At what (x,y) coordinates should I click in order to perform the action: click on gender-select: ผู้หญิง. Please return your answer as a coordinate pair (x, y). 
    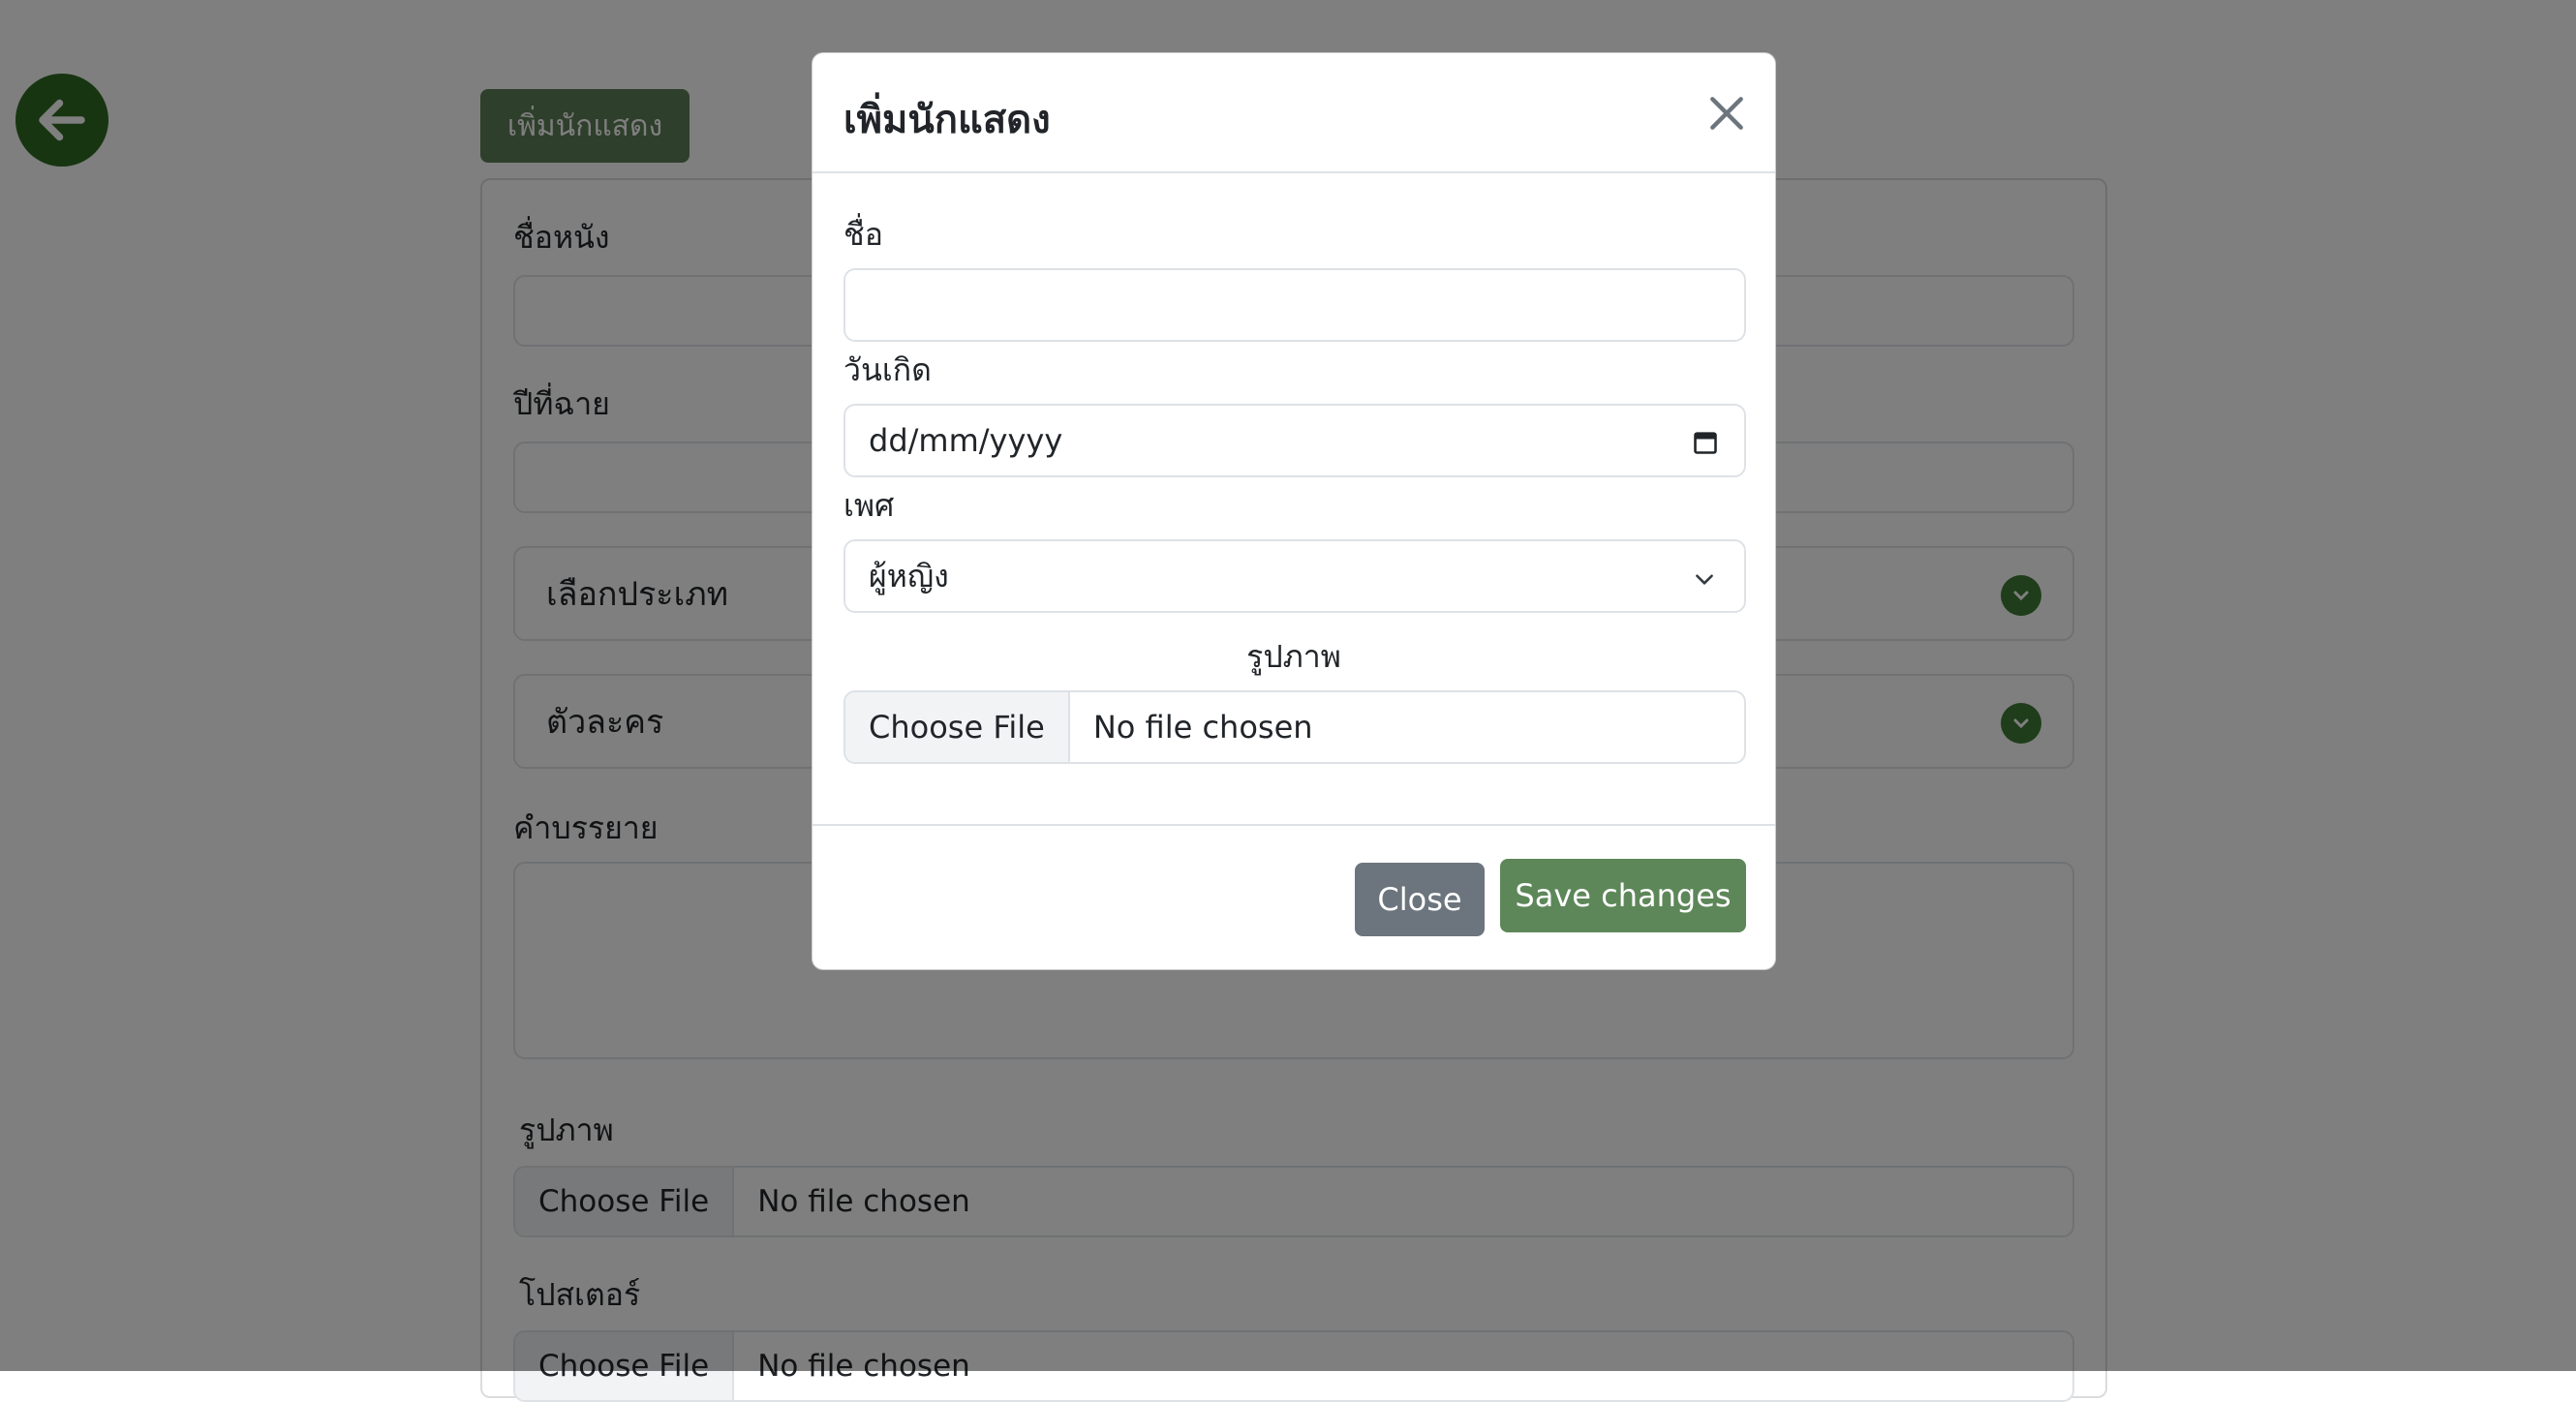
    Looking at the image, I should click on (1294, 576).